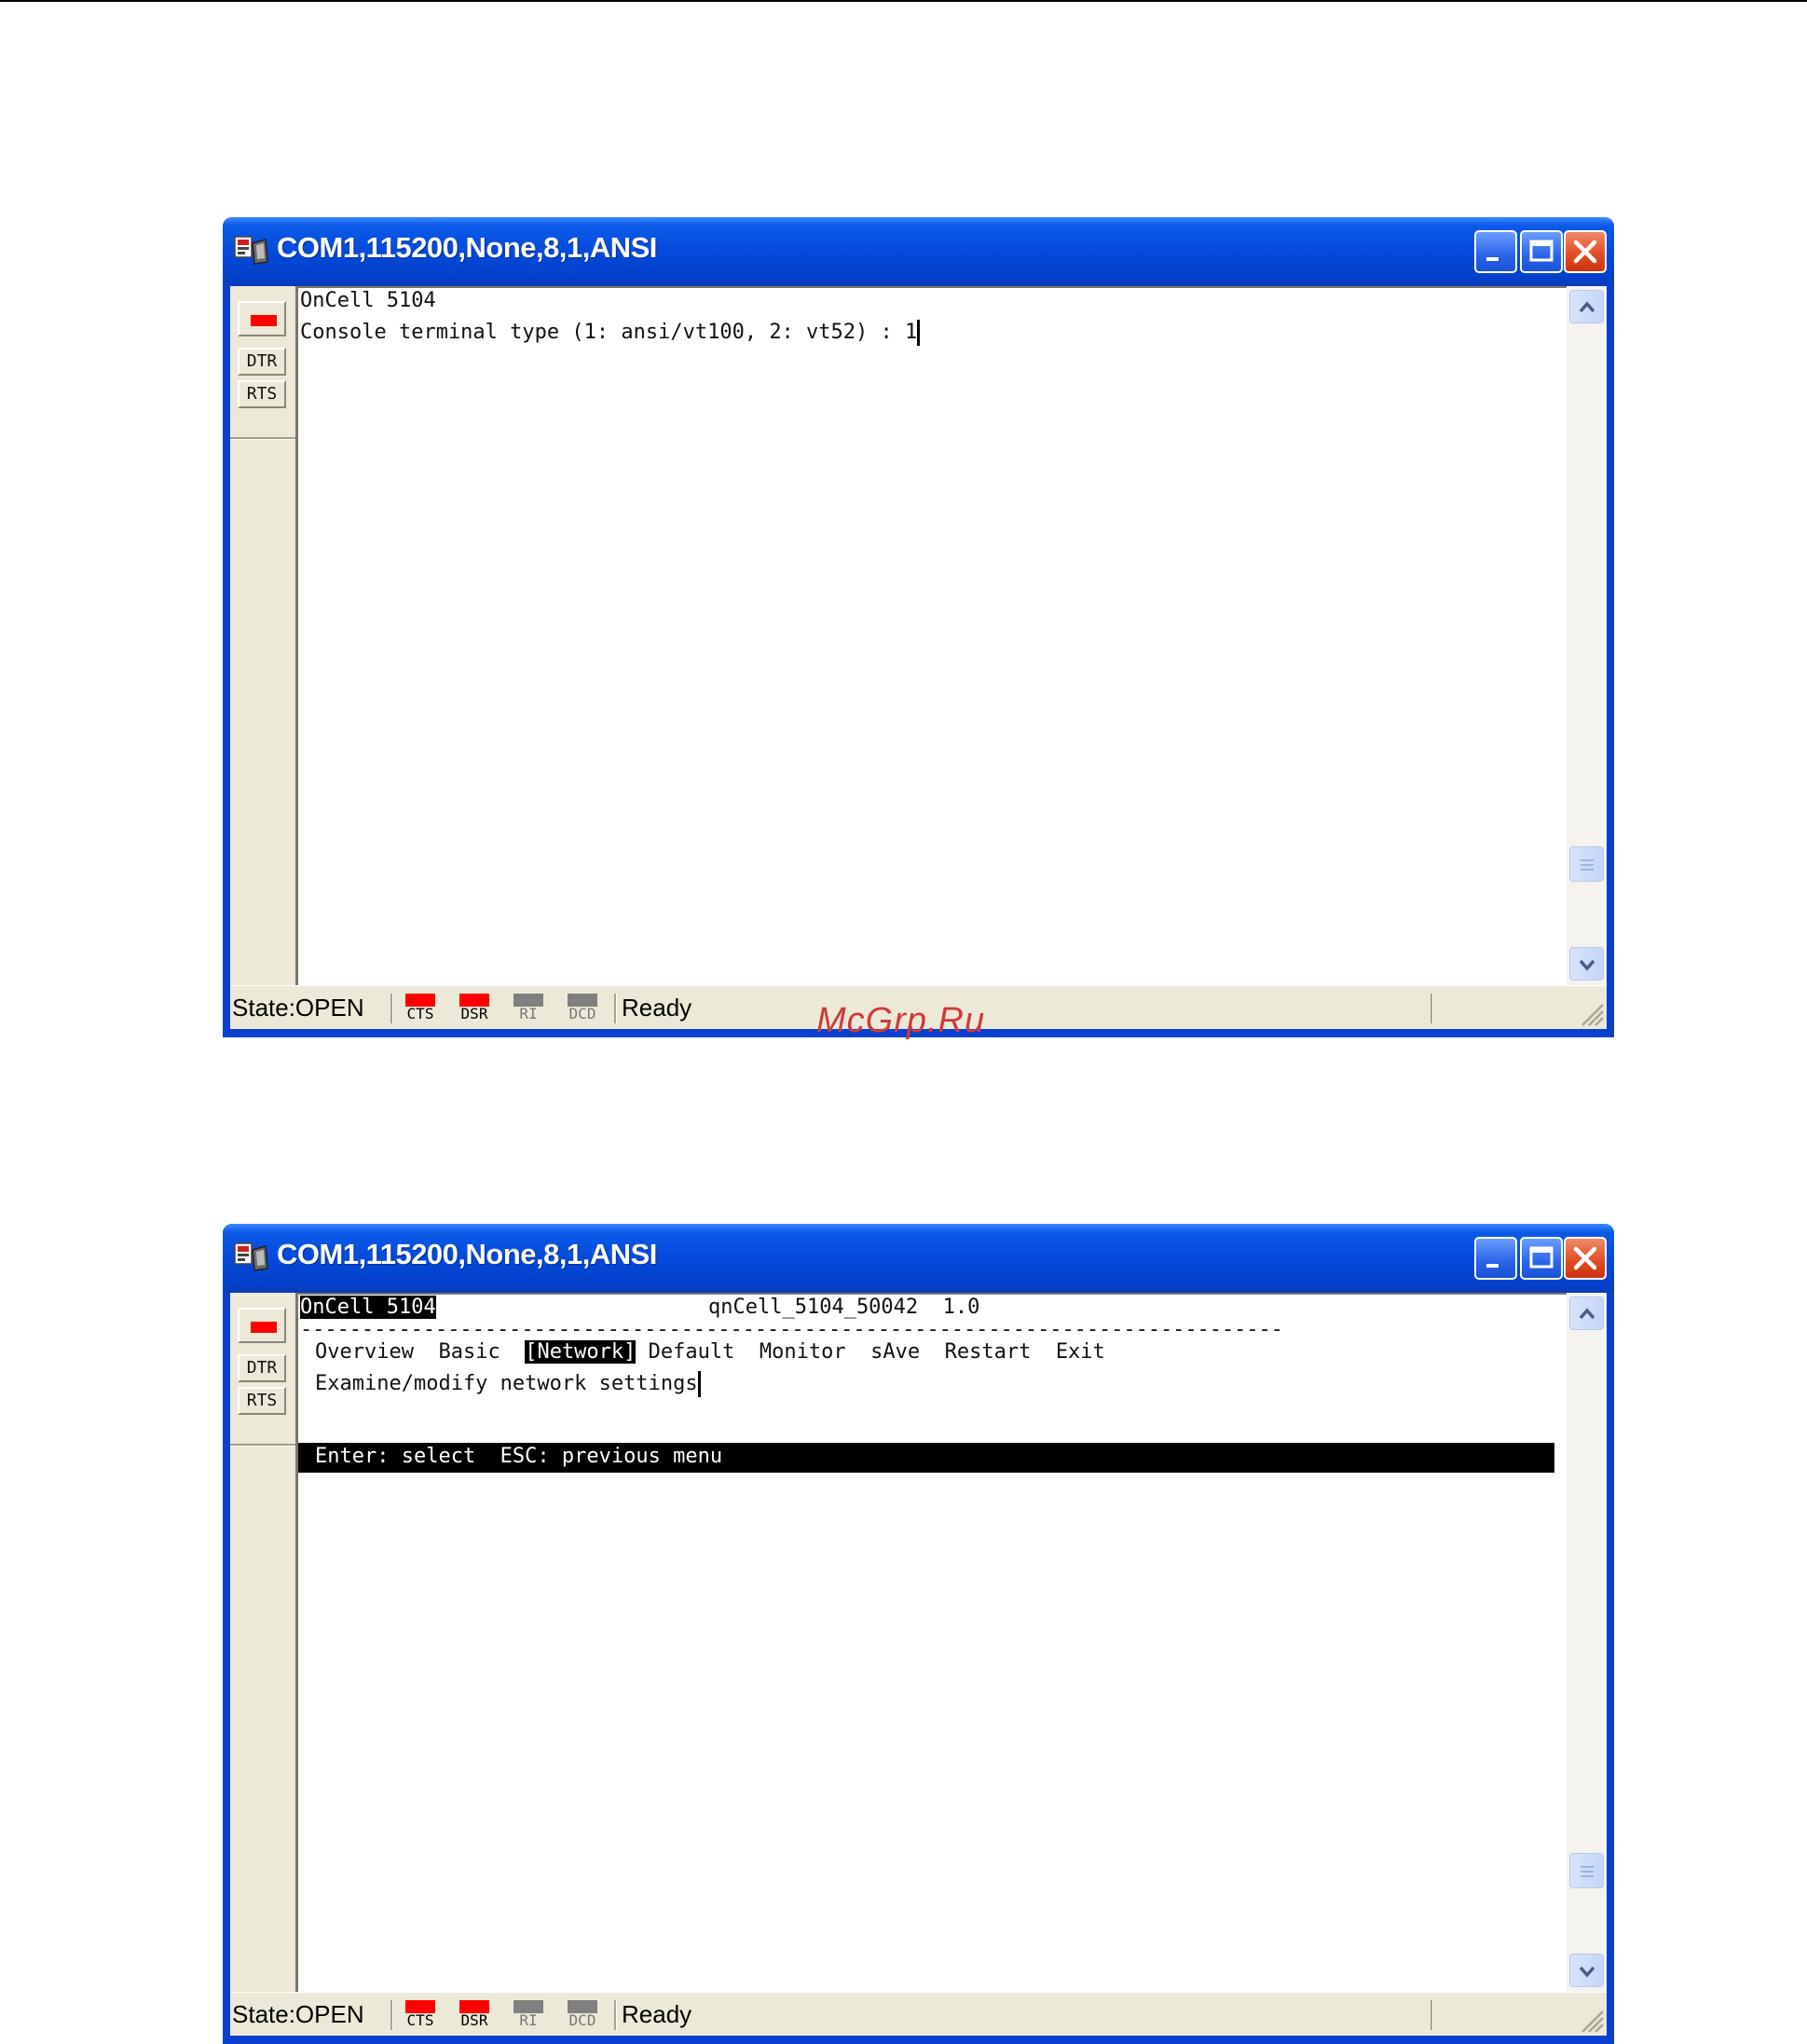  I want to click on menu-item-save: sAve, so click(895, 1352).